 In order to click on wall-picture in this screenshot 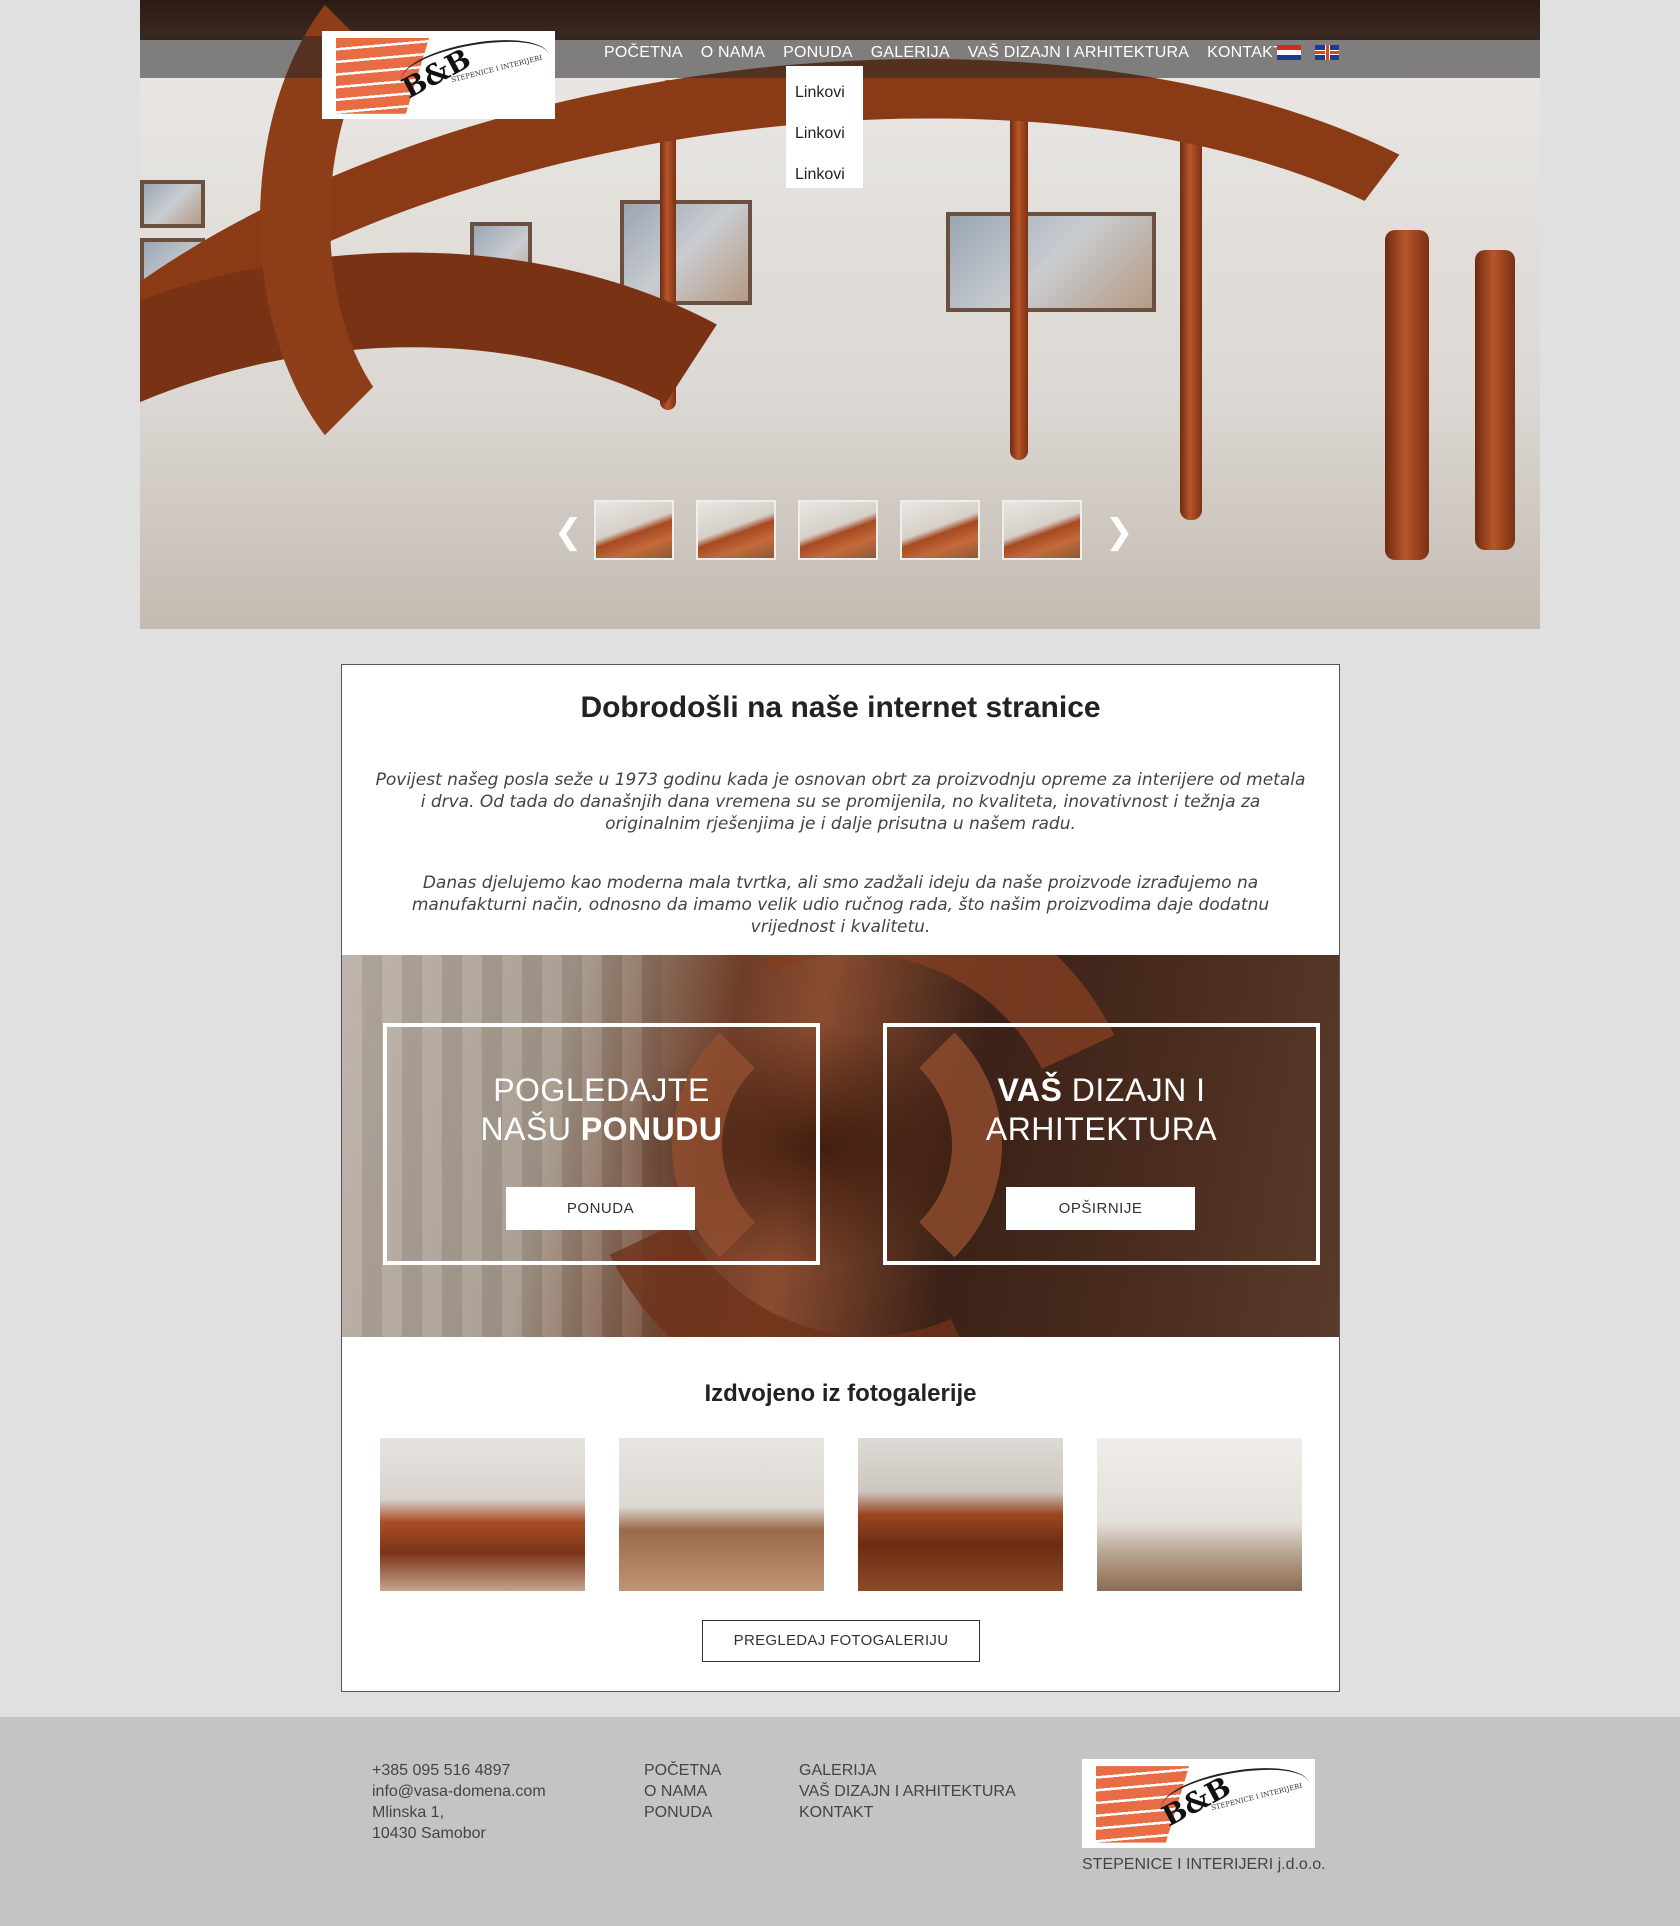, I will do `click(172, 204)`.